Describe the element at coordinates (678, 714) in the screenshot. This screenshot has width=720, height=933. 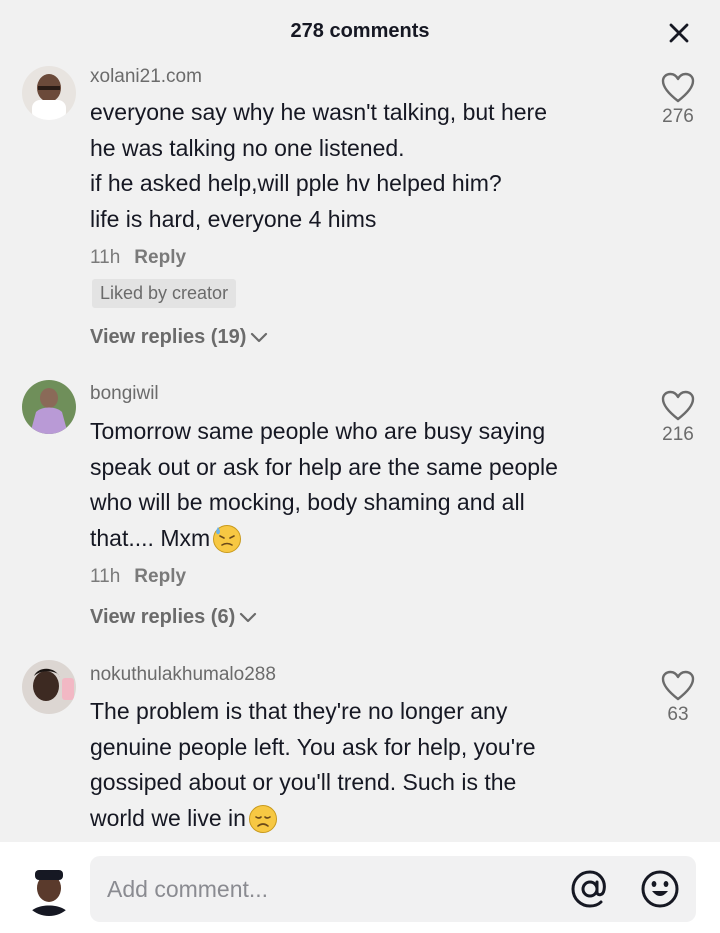
I see `like-count: 63` at that location.